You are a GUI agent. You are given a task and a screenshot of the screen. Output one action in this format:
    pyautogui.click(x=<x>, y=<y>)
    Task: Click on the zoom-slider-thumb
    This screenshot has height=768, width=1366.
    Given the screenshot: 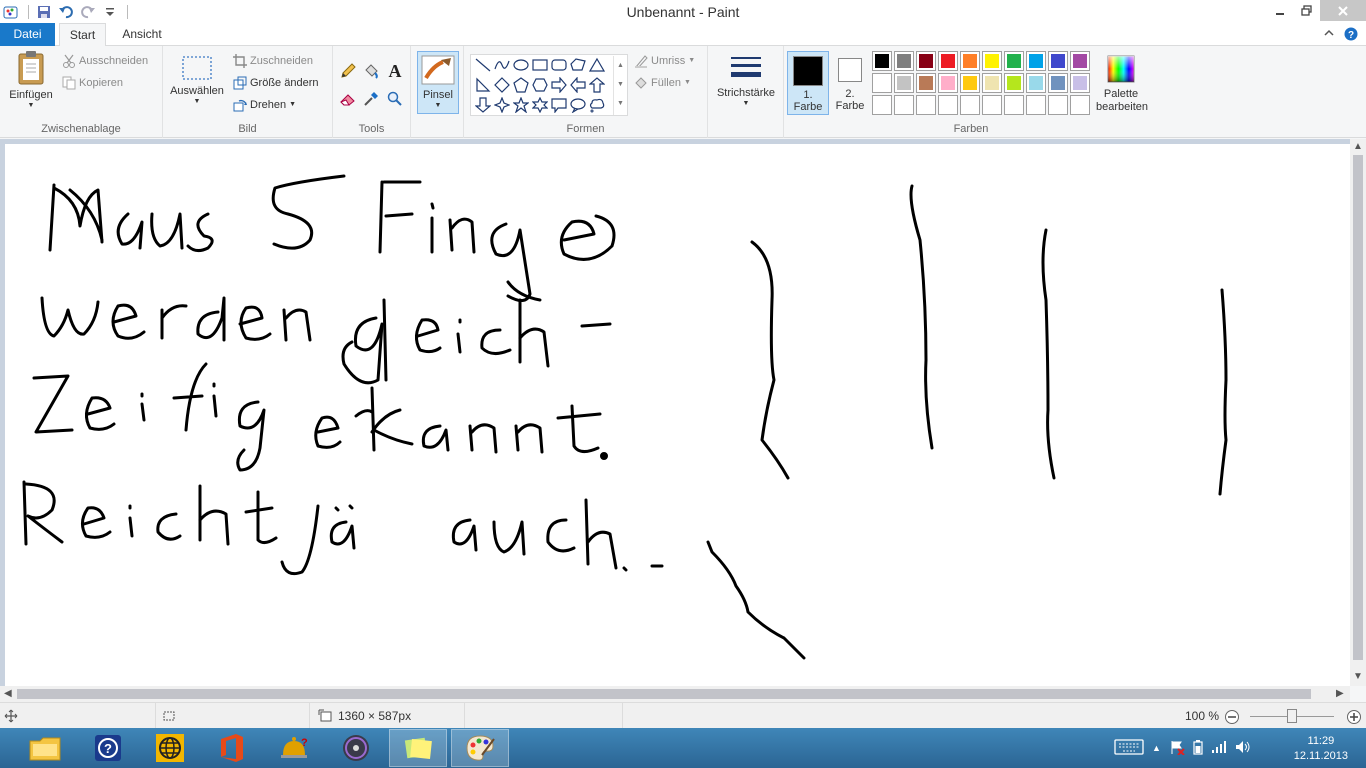 What is the action you would take?
    pyautogui.click(x=1292, y=716)
    